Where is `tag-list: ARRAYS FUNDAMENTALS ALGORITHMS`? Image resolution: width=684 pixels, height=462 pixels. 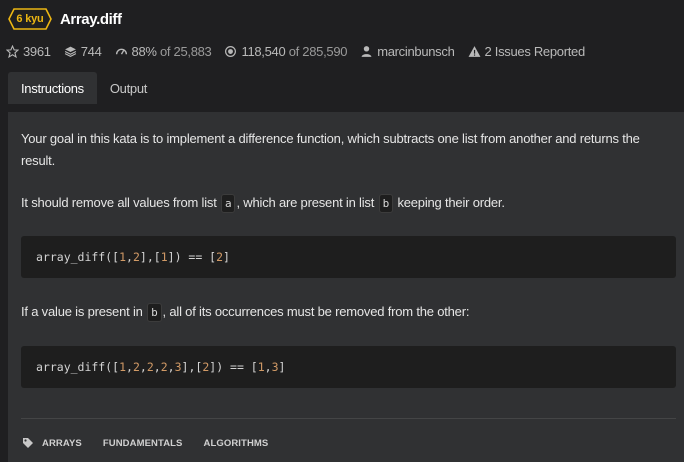 tag-list: ARRAYS FUNDAMENTALS ALGORITHMS is located at coordinates (155, 443).